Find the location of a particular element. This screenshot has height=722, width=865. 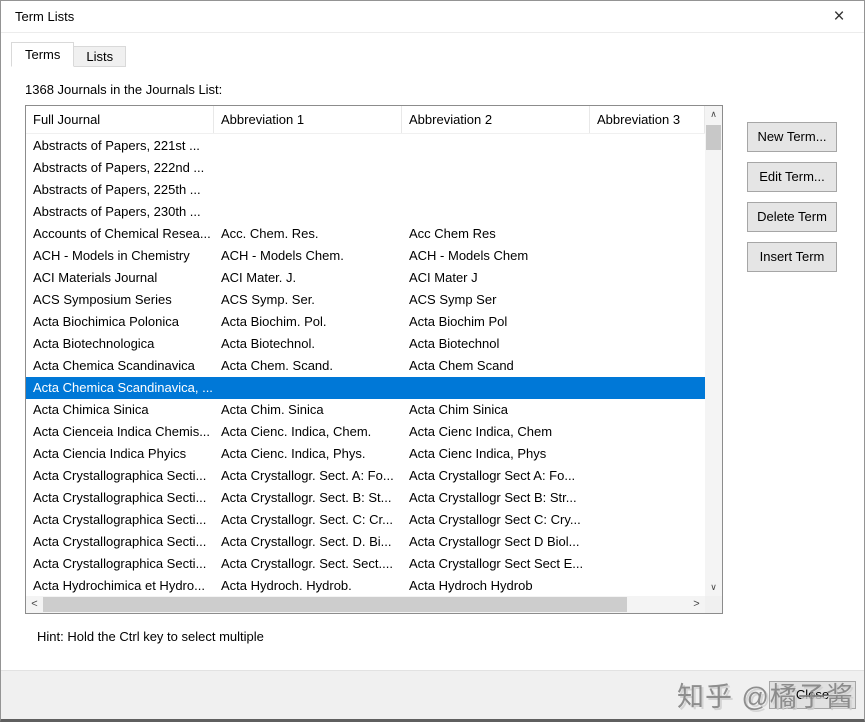

close-button: Close is located at coordinates (812, 695).